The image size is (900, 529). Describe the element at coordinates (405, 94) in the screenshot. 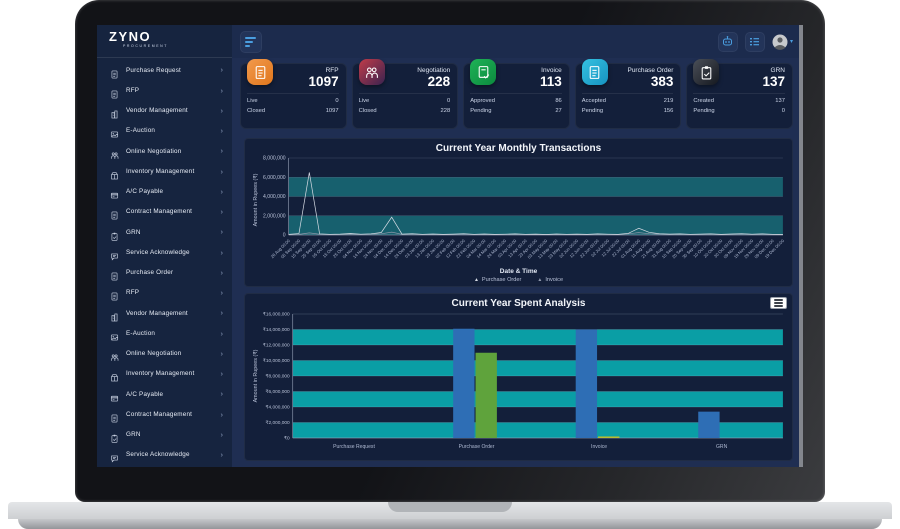

I see `kpi-card-negotiation: Negotiation 228 Live 0 Closed 228` at that location.